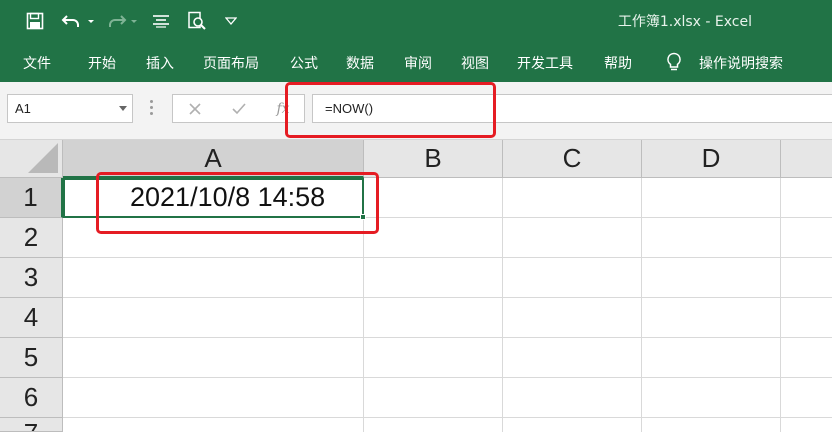 The image size is (832, 432). I want to click on name-box: A1, so click(70, 108).